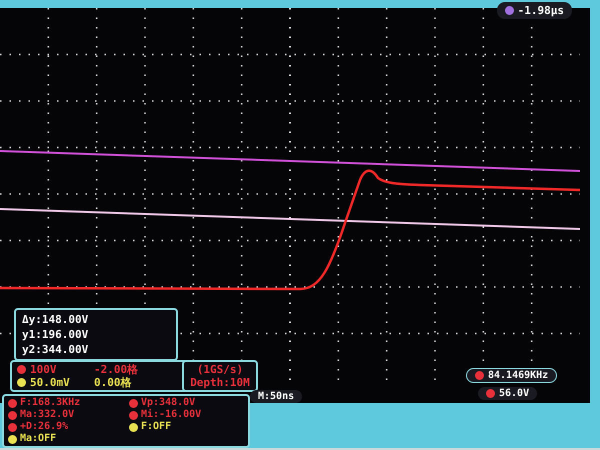 This screenshot has height=450, width=600. Describe the element at coordinates (534, 10) in the screenshot. I see `trigger-position-readout: -1.98μs` at that location.